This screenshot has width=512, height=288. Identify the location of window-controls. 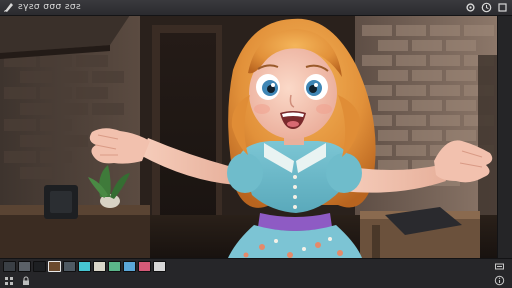
(486, 7).